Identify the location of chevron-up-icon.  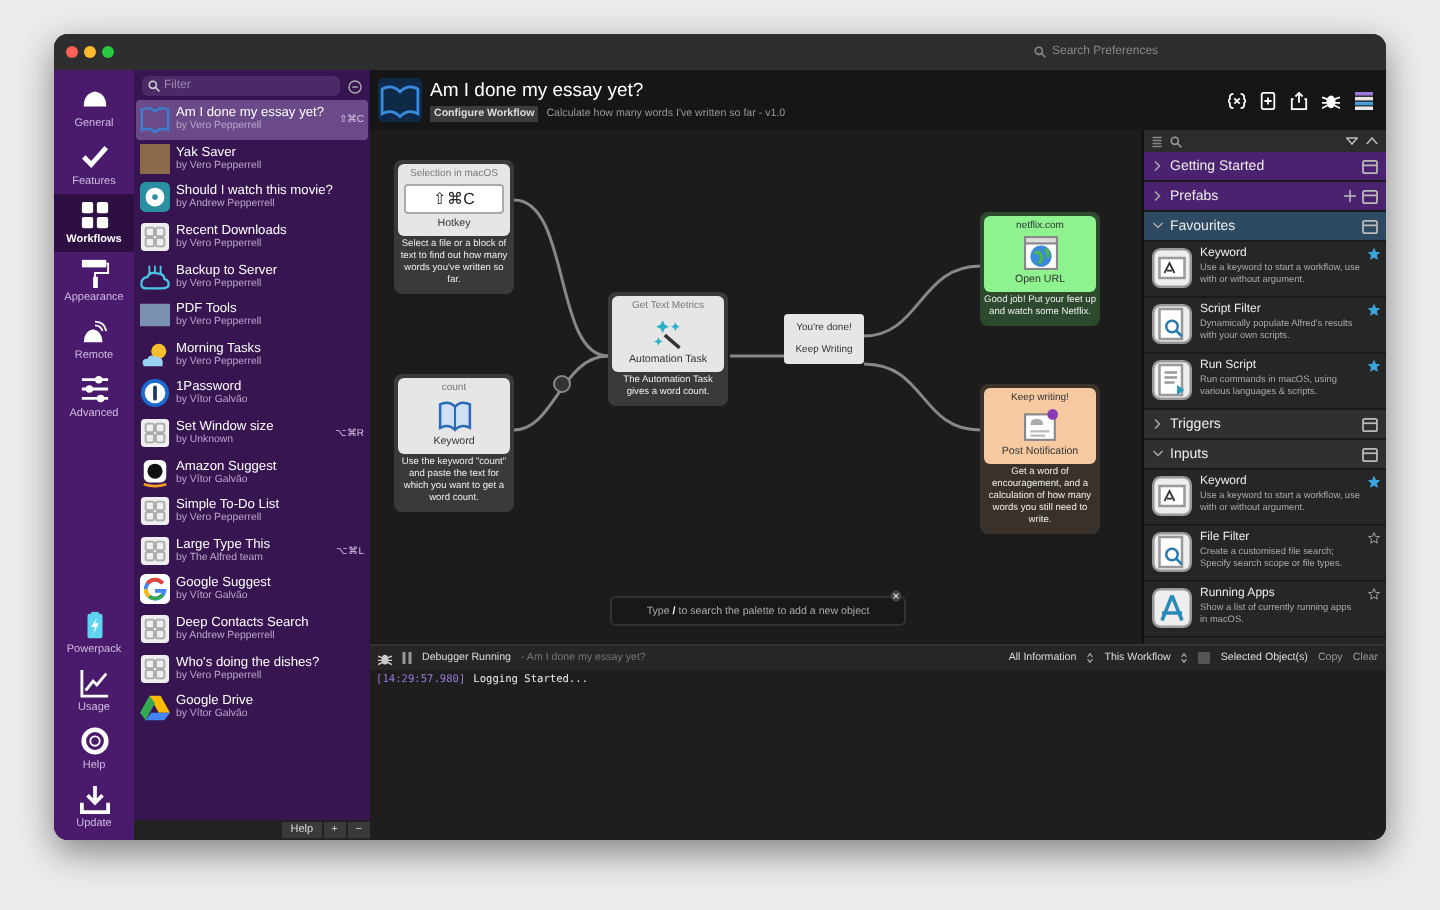
(1372, 141).